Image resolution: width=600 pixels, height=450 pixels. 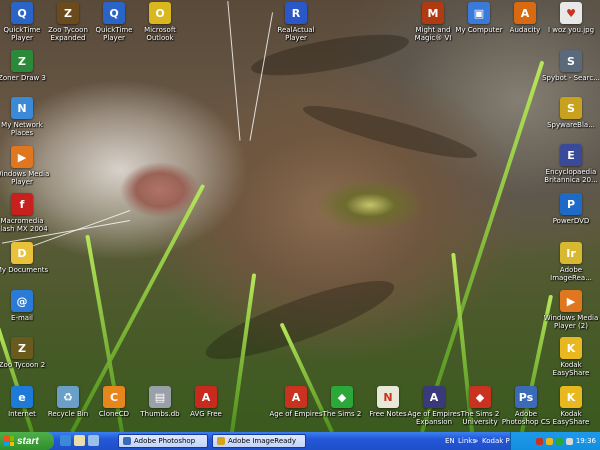 What do you see at coordinates (22, 13) in the screenshot?
I see `quicktime-player-1-icon: Q` at bounding box center [22, 13].